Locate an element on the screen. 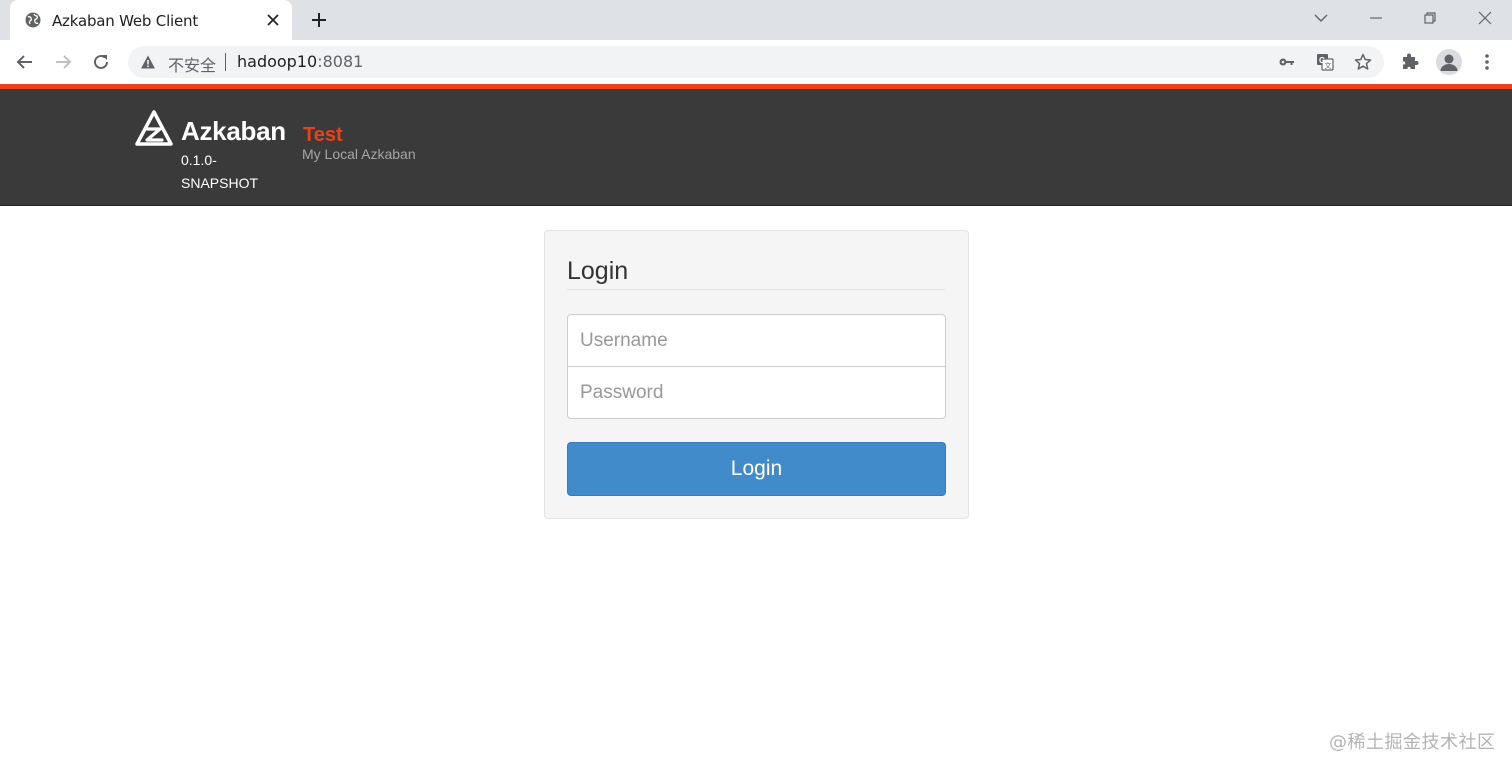 The width and height of the screenshot is (1512, 770). warning-icon is located at coordinates (148, 62).